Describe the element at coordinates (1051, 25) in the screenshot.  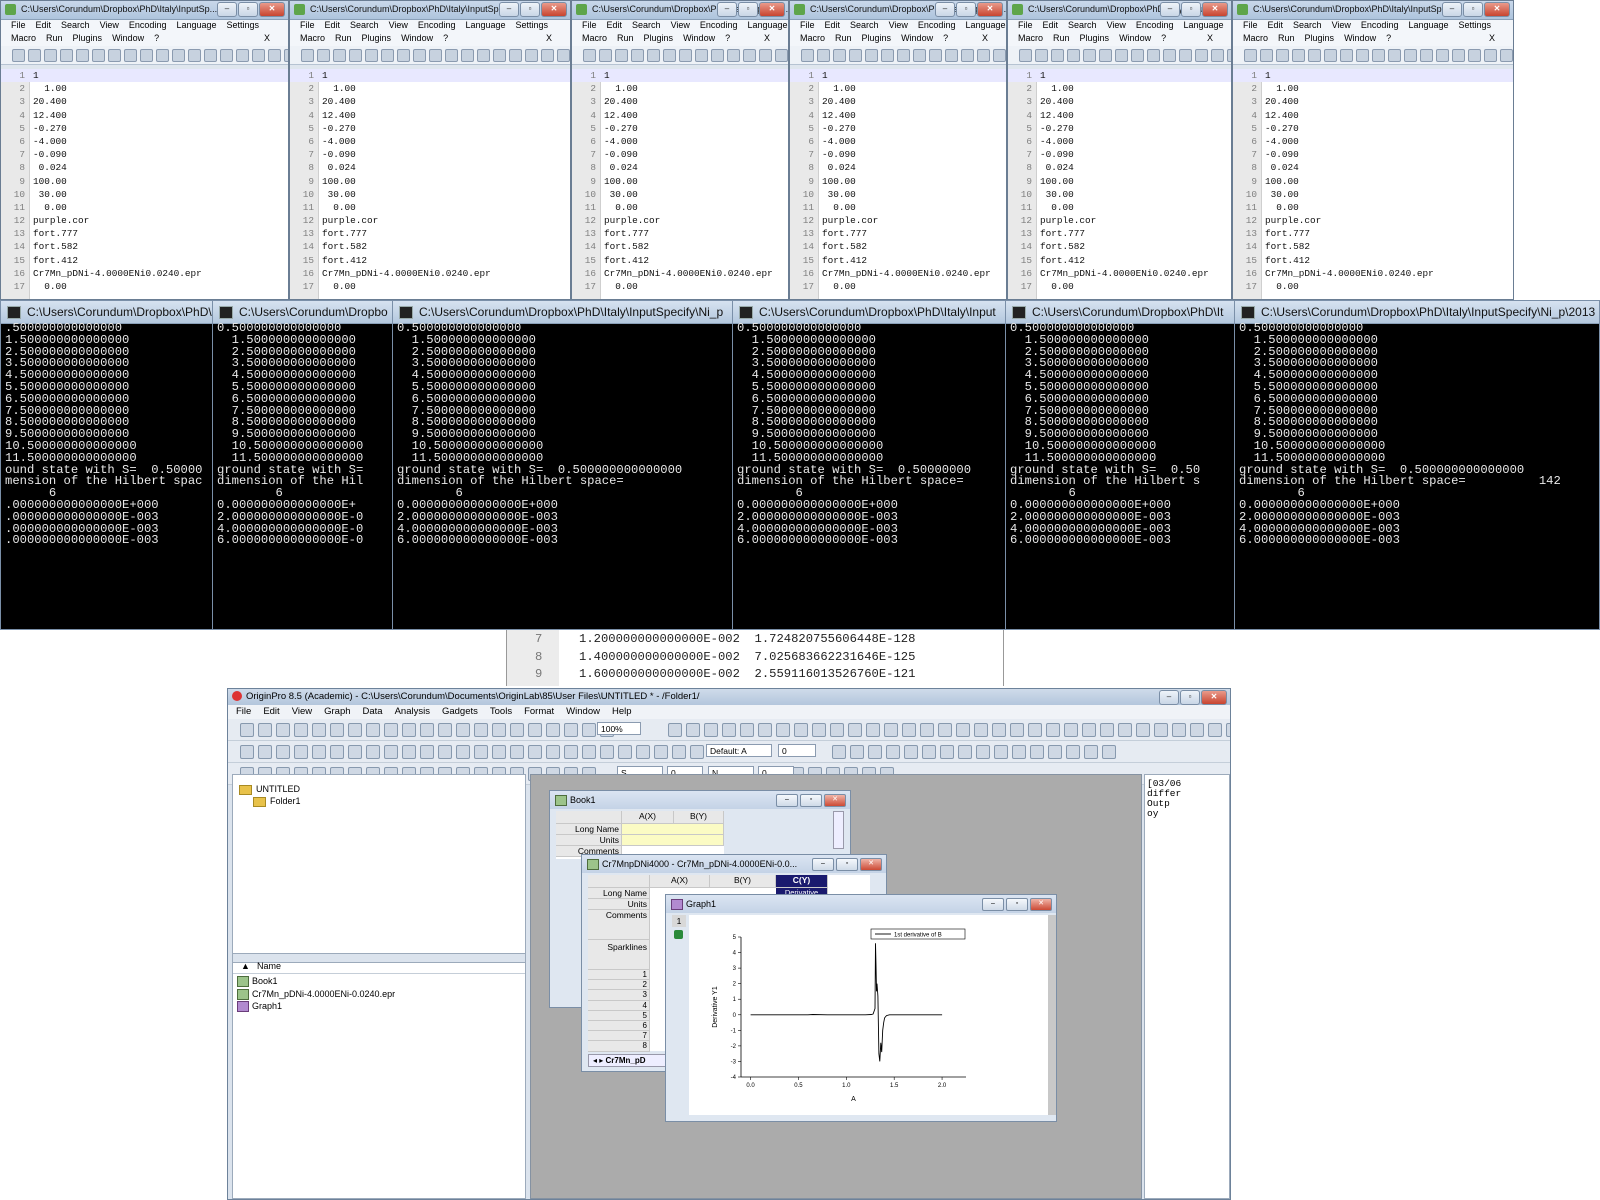
I see `menu-item: Edit` at that location.